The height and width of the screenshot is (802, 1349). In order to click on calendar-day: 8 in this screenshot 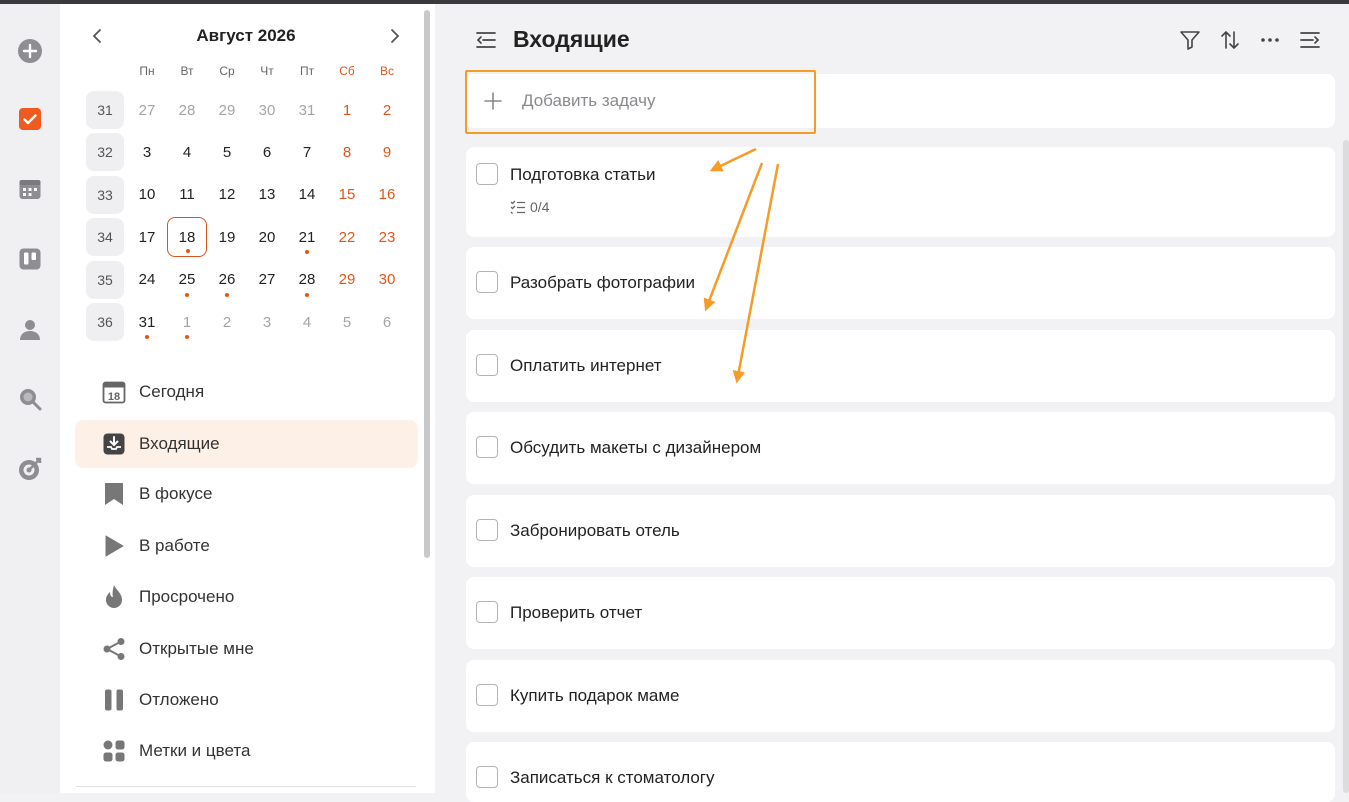, I will do `click(347, 152)`.